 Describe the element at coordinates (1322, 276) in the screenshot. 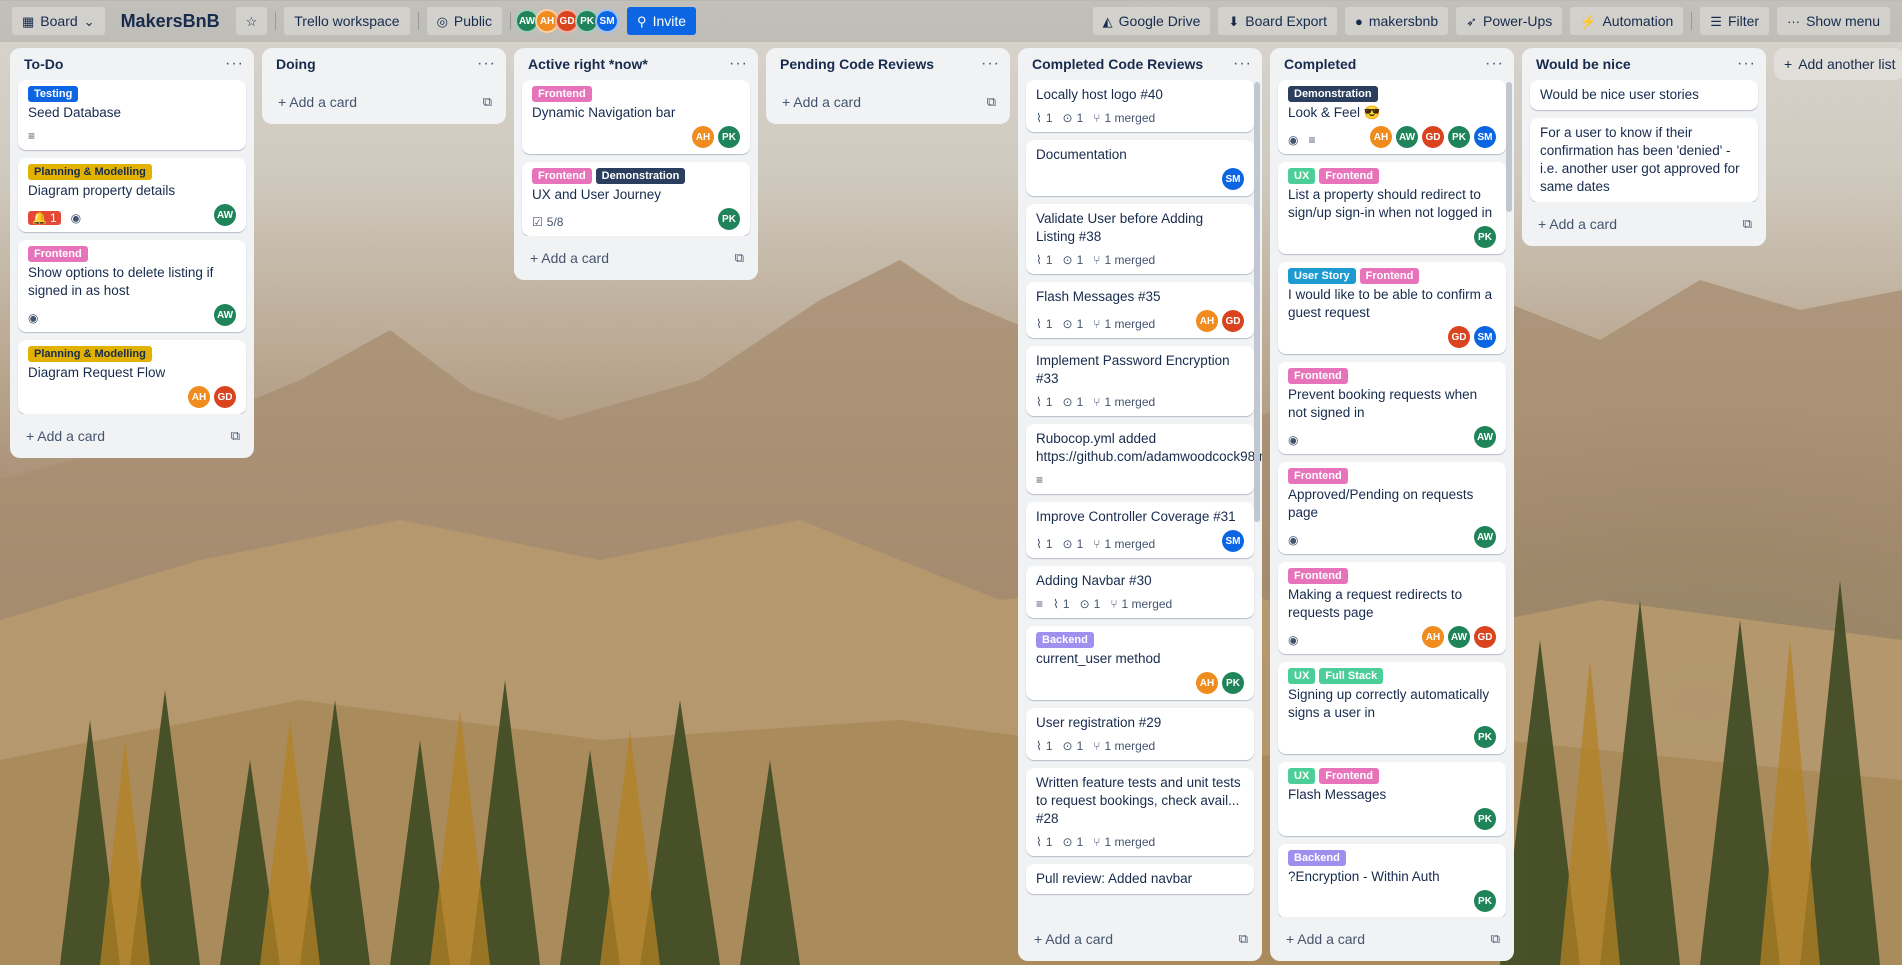

I see `label-user-story: User Story` at that location.